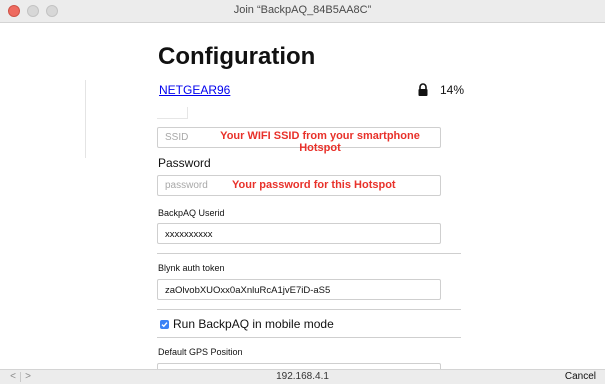 The image size is (605, 384). I want to click on userid-value: xxxxxxxxxx, so click(189, 234).